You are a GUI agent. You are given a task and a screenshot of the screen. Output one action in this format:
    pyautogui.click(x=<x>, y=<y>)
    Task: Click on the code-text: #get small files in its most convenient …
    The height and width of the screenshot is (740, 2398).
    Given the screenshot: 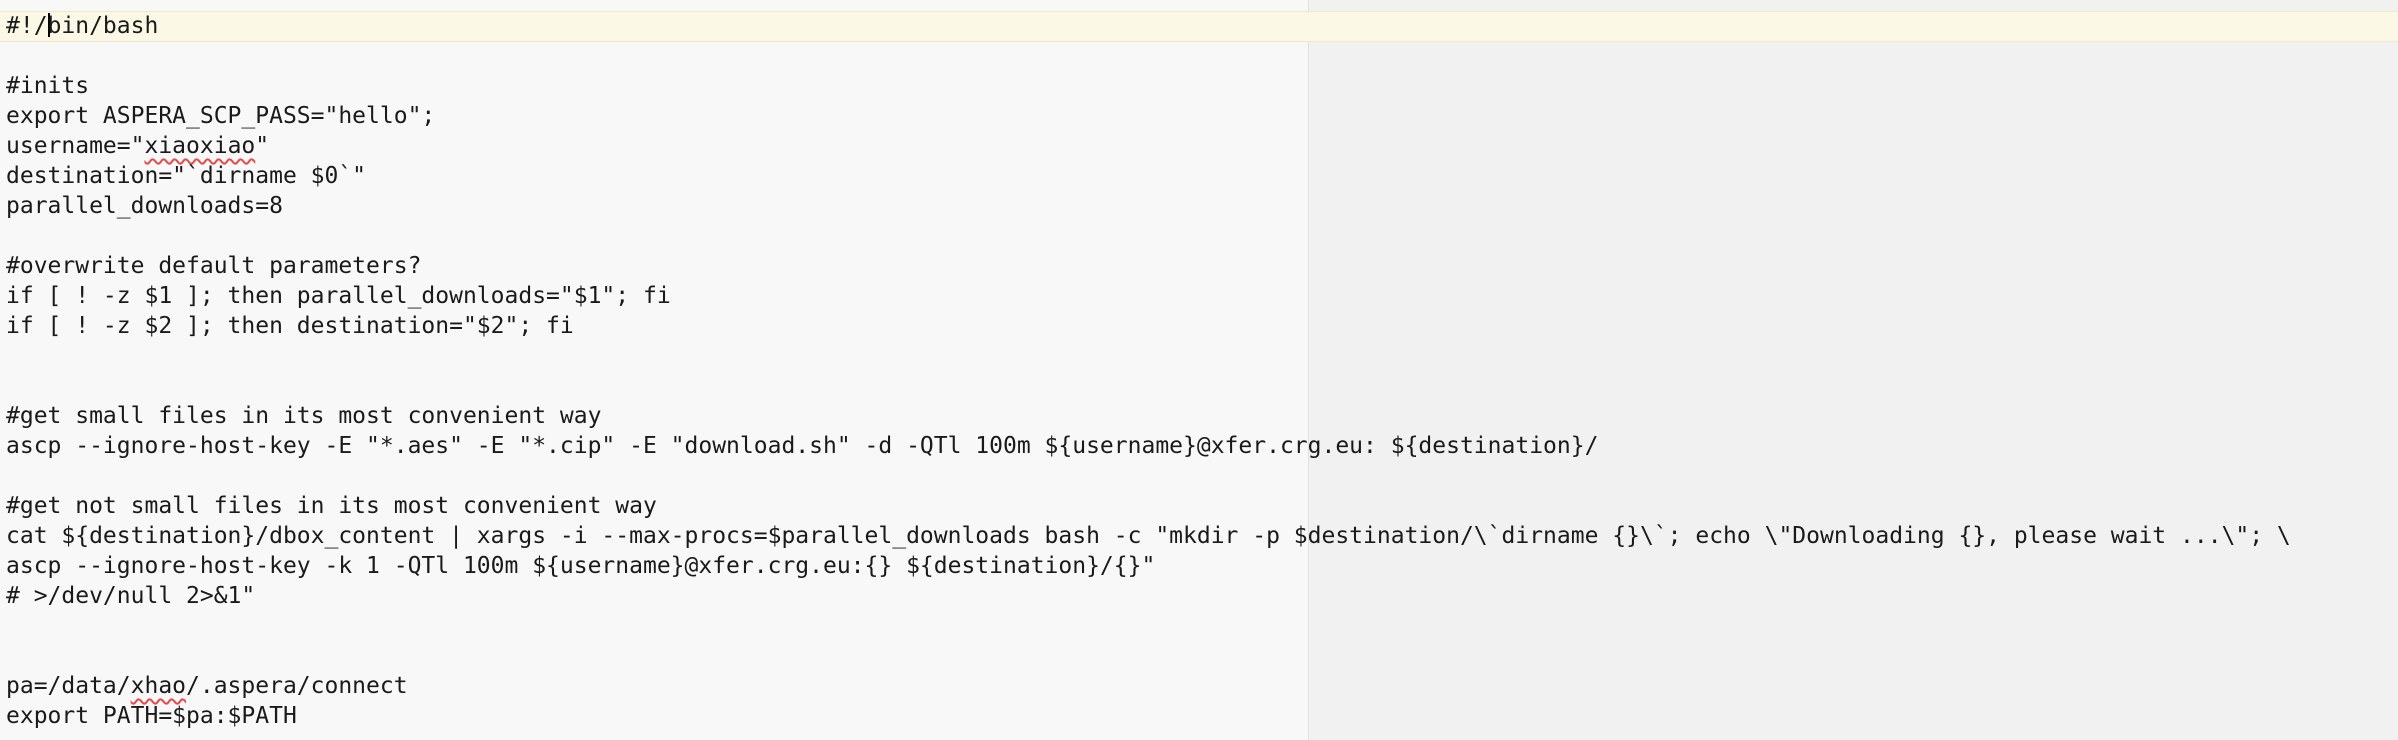 What is the action you would take?
    pyautogui.click(x=304, y=416)
    